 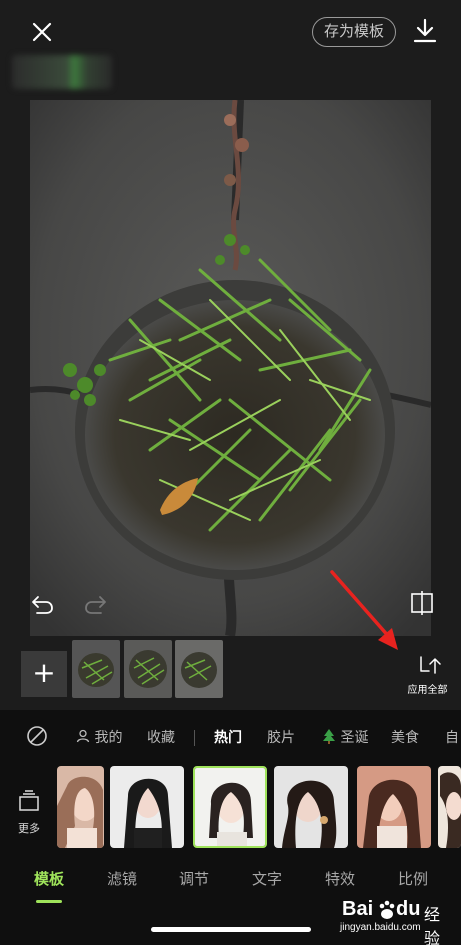 I want to click on annotation-arrow, so click(x=364, y=610).